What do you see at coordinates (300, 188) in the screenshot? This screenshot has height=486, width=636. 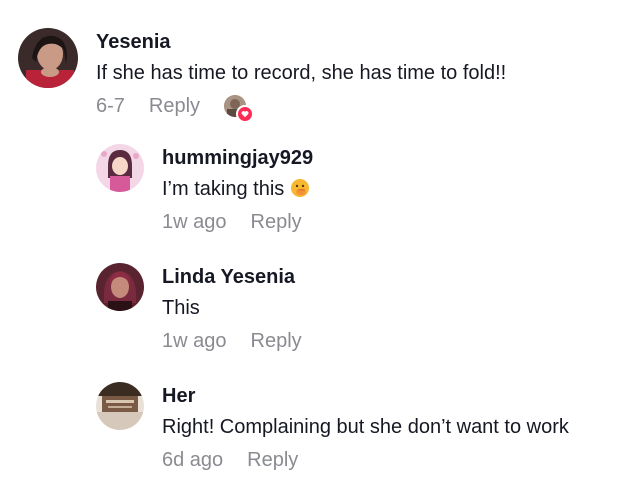 I see `hand-over-mouth-emoji-icon` at bounding box center [300, 188].